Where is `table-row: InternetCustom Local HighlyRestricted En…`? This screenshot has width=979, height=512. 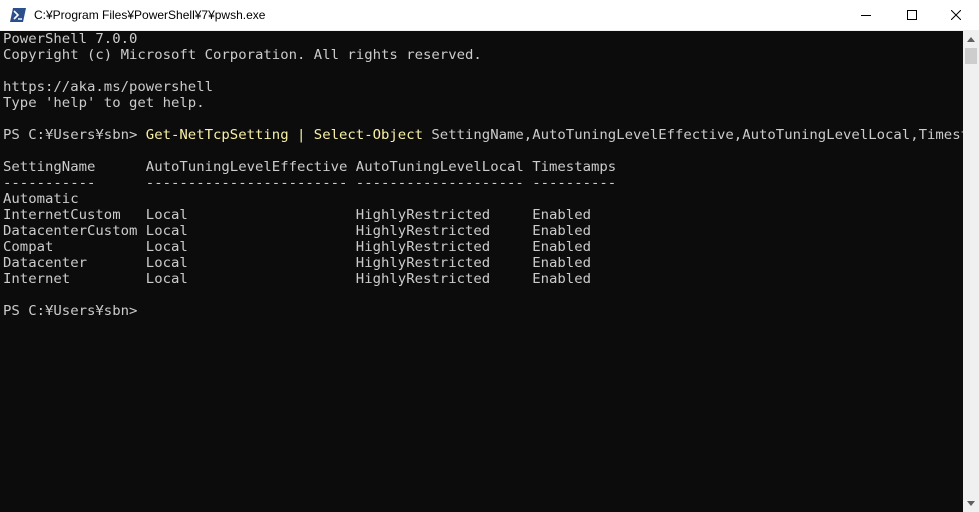 table-row: InternetCustom Local HighlyRestricted En… is located at coordinates (297, 215).